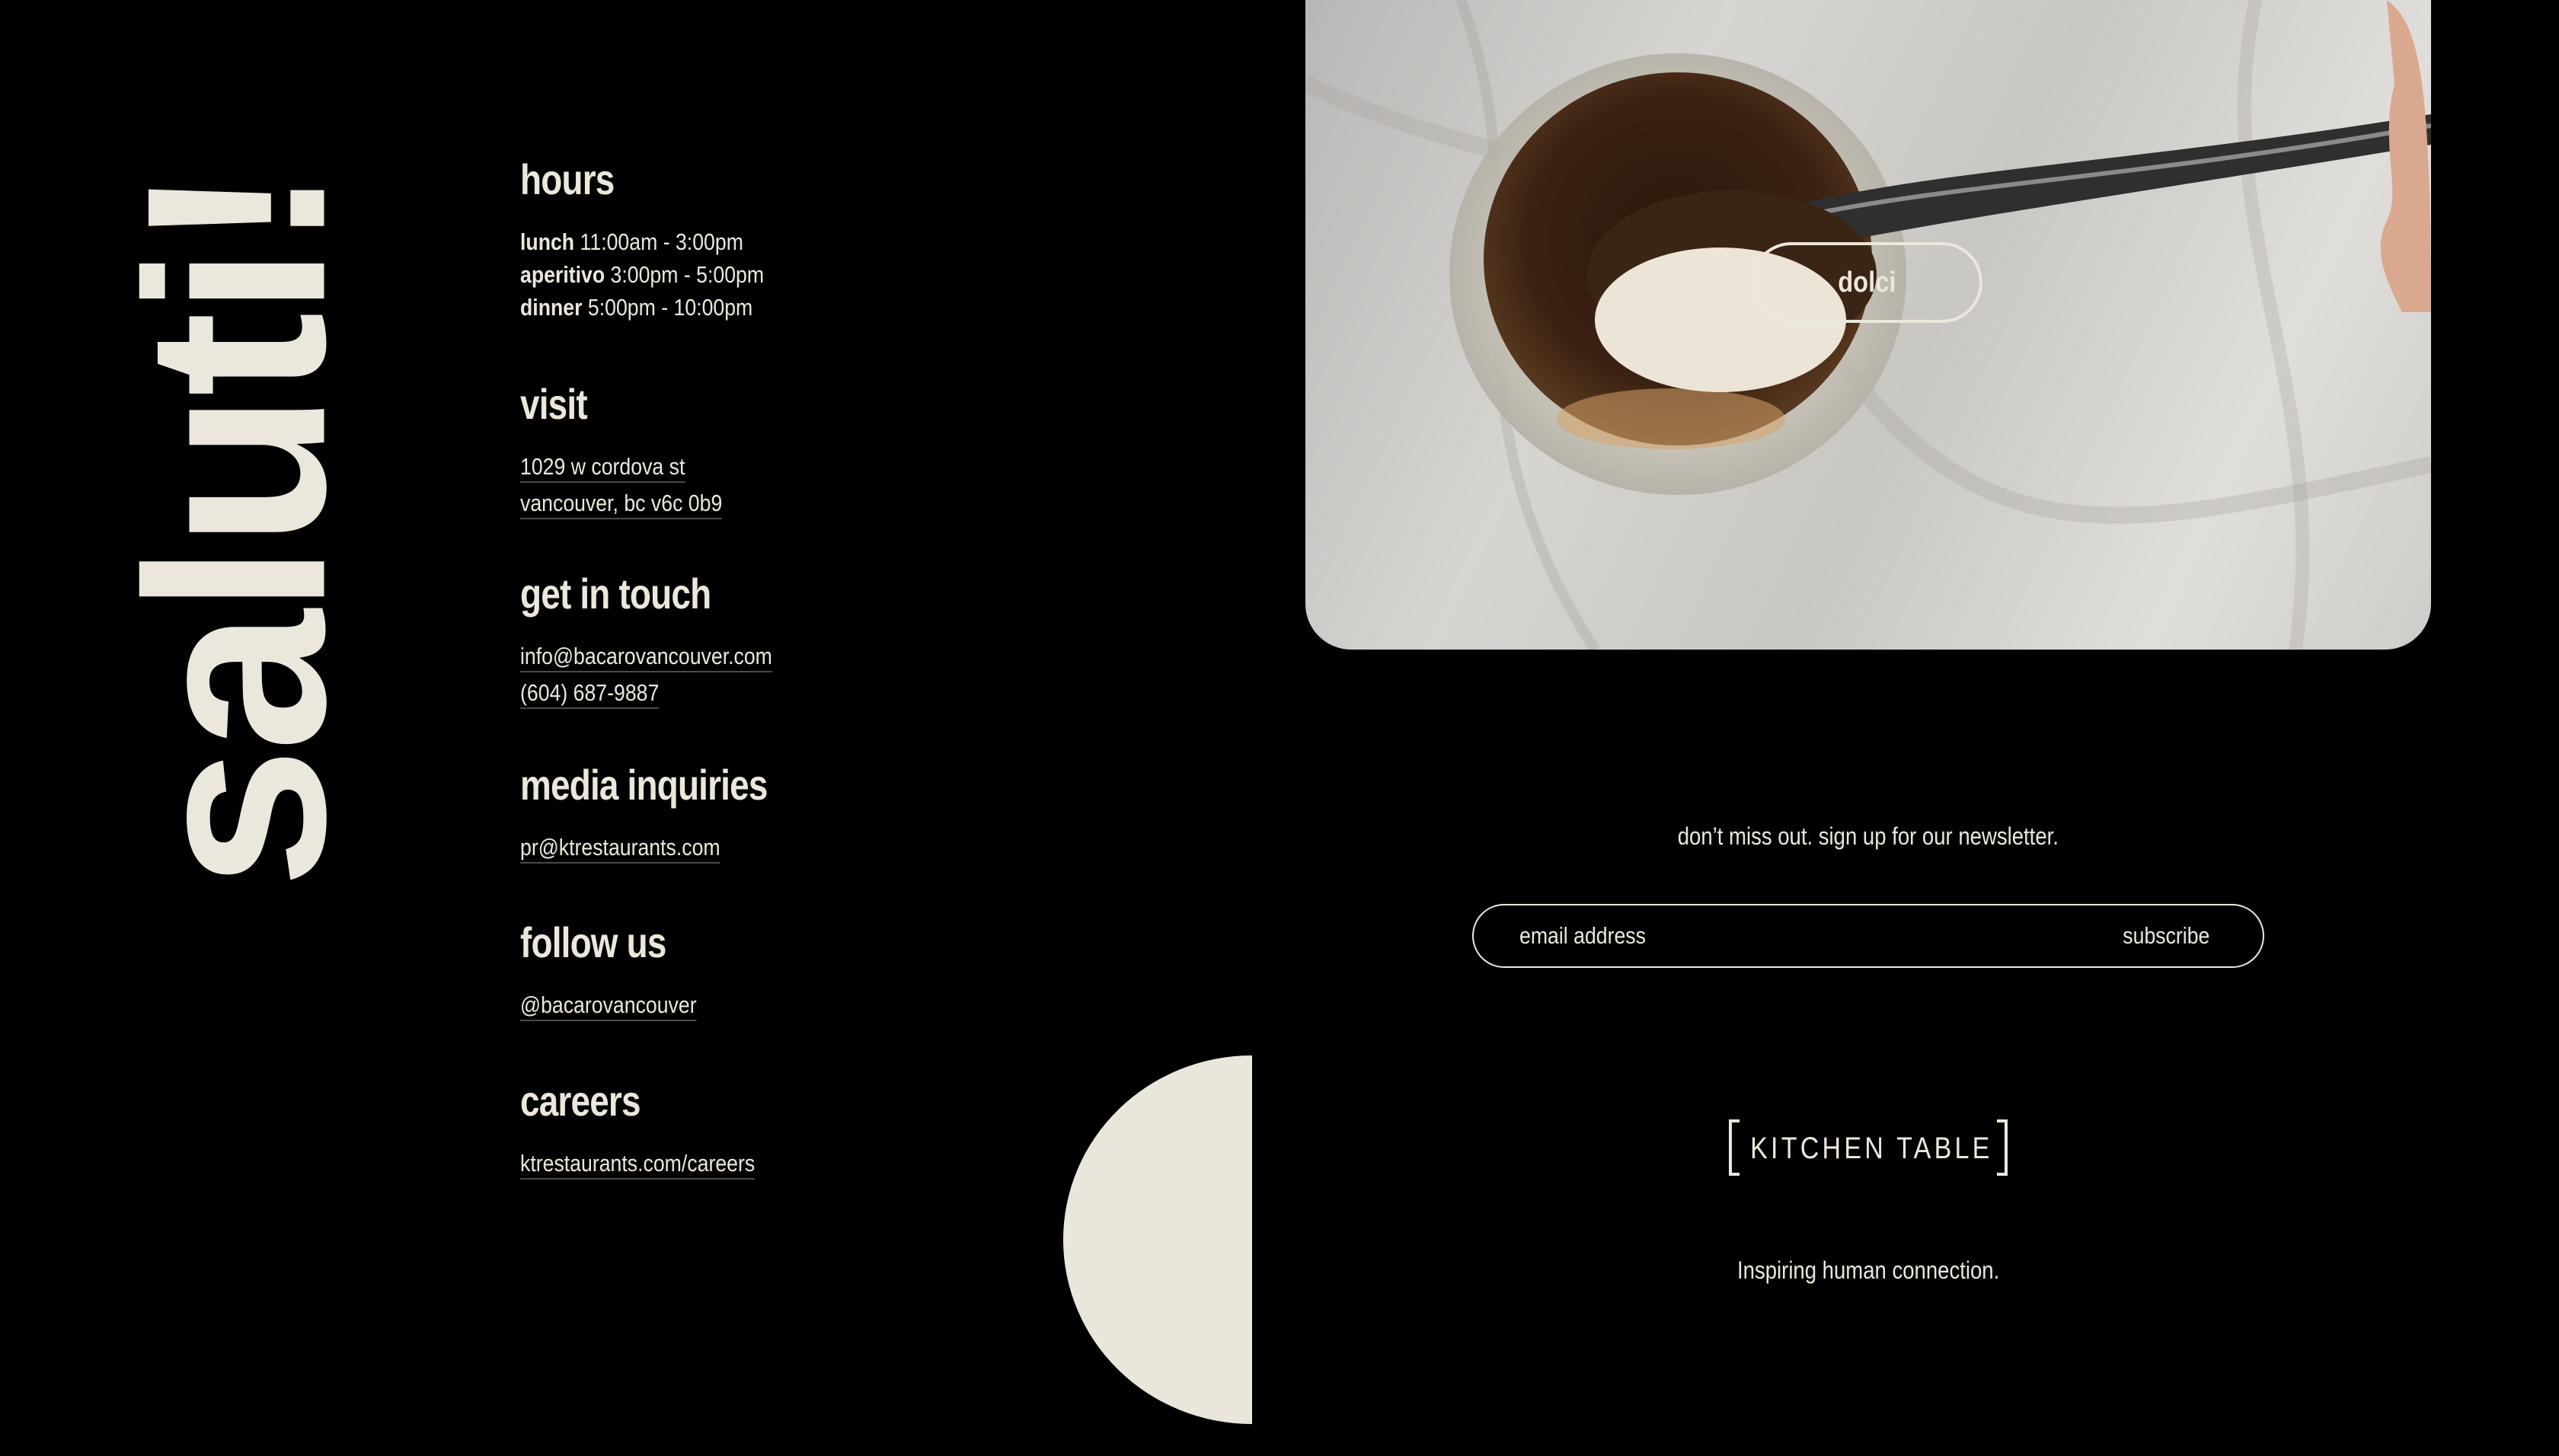 This screenshot has height=1456, width=2559. What do you see at coordinates (608, 1006) in the screenshot?
I see `instagram-handle-link: @bacarovancouver` at bounding box center [608, 1006].